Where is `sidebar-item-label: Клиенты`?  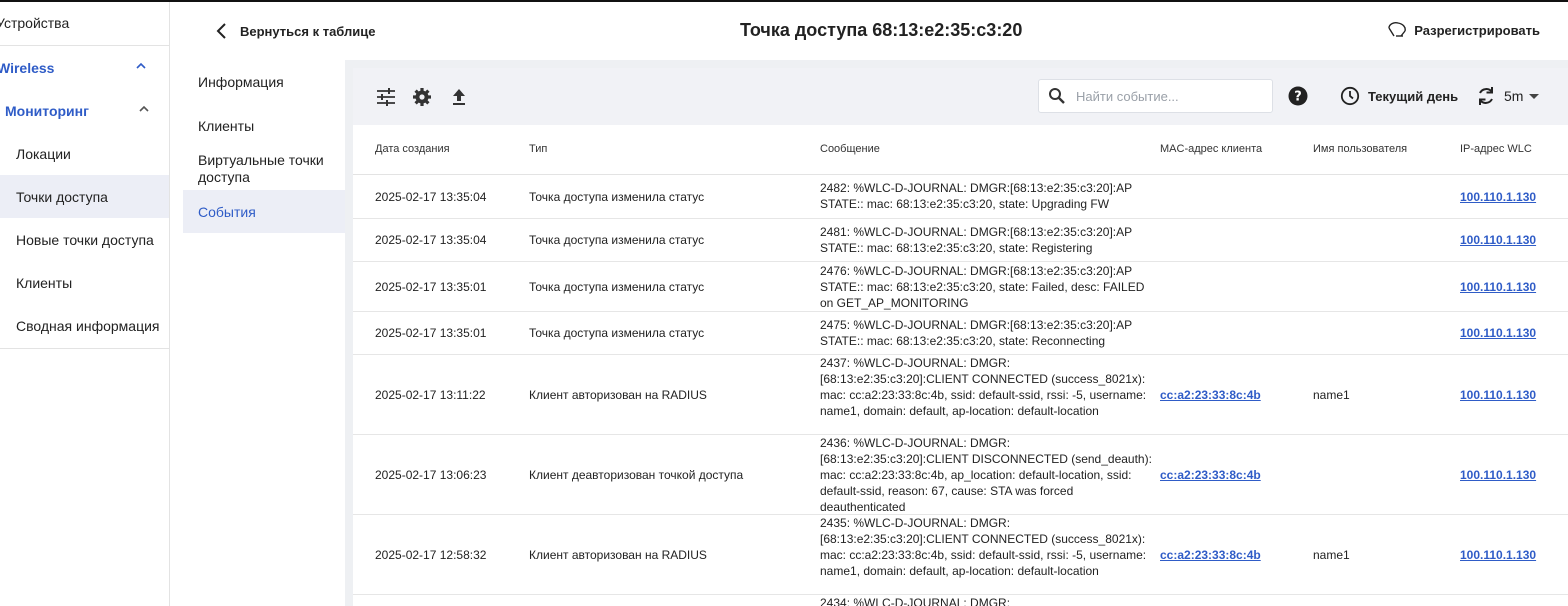 sidebar-item-label: Клиенты is located at coordinates (44, 282).